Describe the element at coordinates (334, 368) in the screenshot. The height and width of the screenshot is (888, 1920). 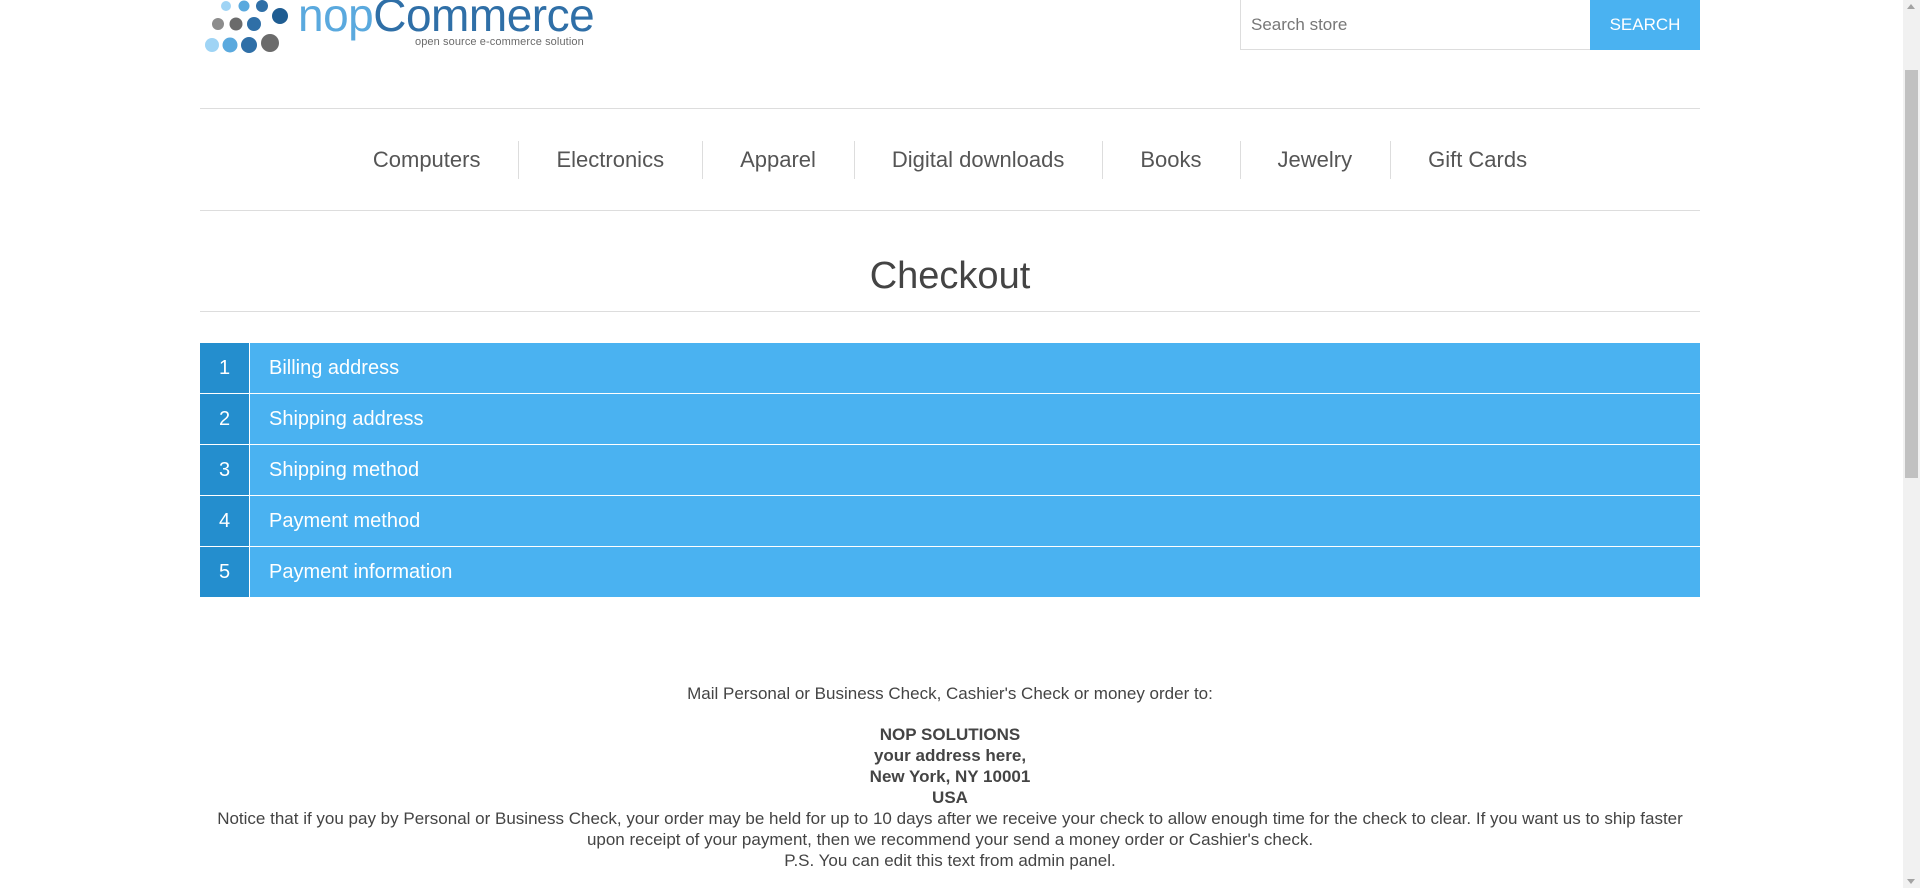
I see `step-title: Billing address` at that location.